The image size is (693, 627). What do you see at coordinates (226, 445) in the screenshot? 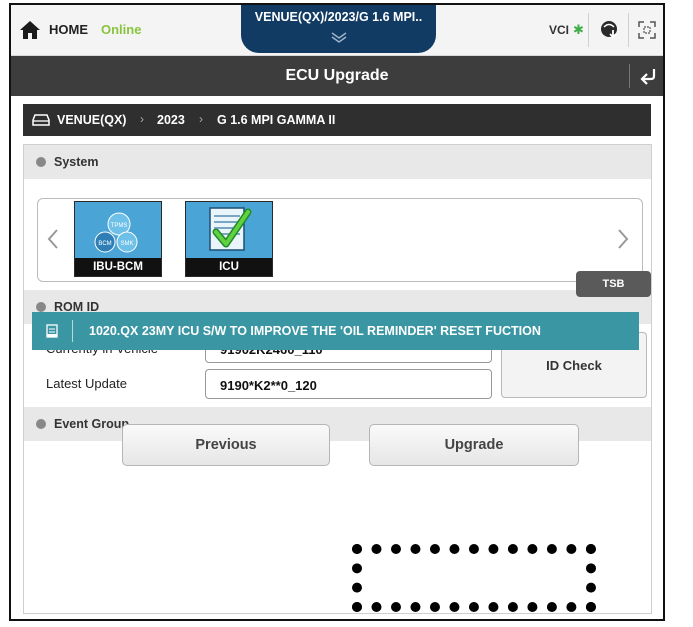
I see `previous-button: Previous` at bounding box center [226, 445].